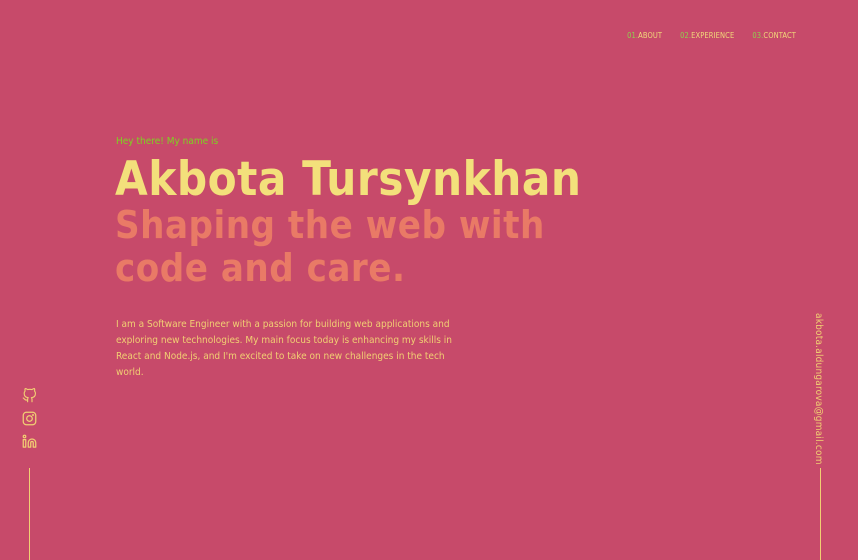 This screenshot has width=858, height=560. Describe the element at coordinates (29, 514) in the screenshot. I see `left-divider-line` at that location.